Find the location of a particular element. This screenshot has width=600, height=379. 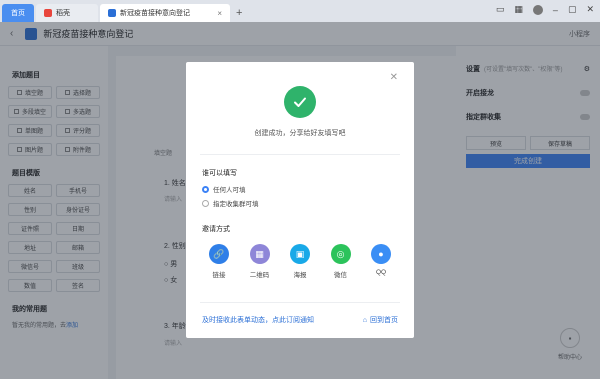

new-tab-button: + is located at coordinates (239, 13).